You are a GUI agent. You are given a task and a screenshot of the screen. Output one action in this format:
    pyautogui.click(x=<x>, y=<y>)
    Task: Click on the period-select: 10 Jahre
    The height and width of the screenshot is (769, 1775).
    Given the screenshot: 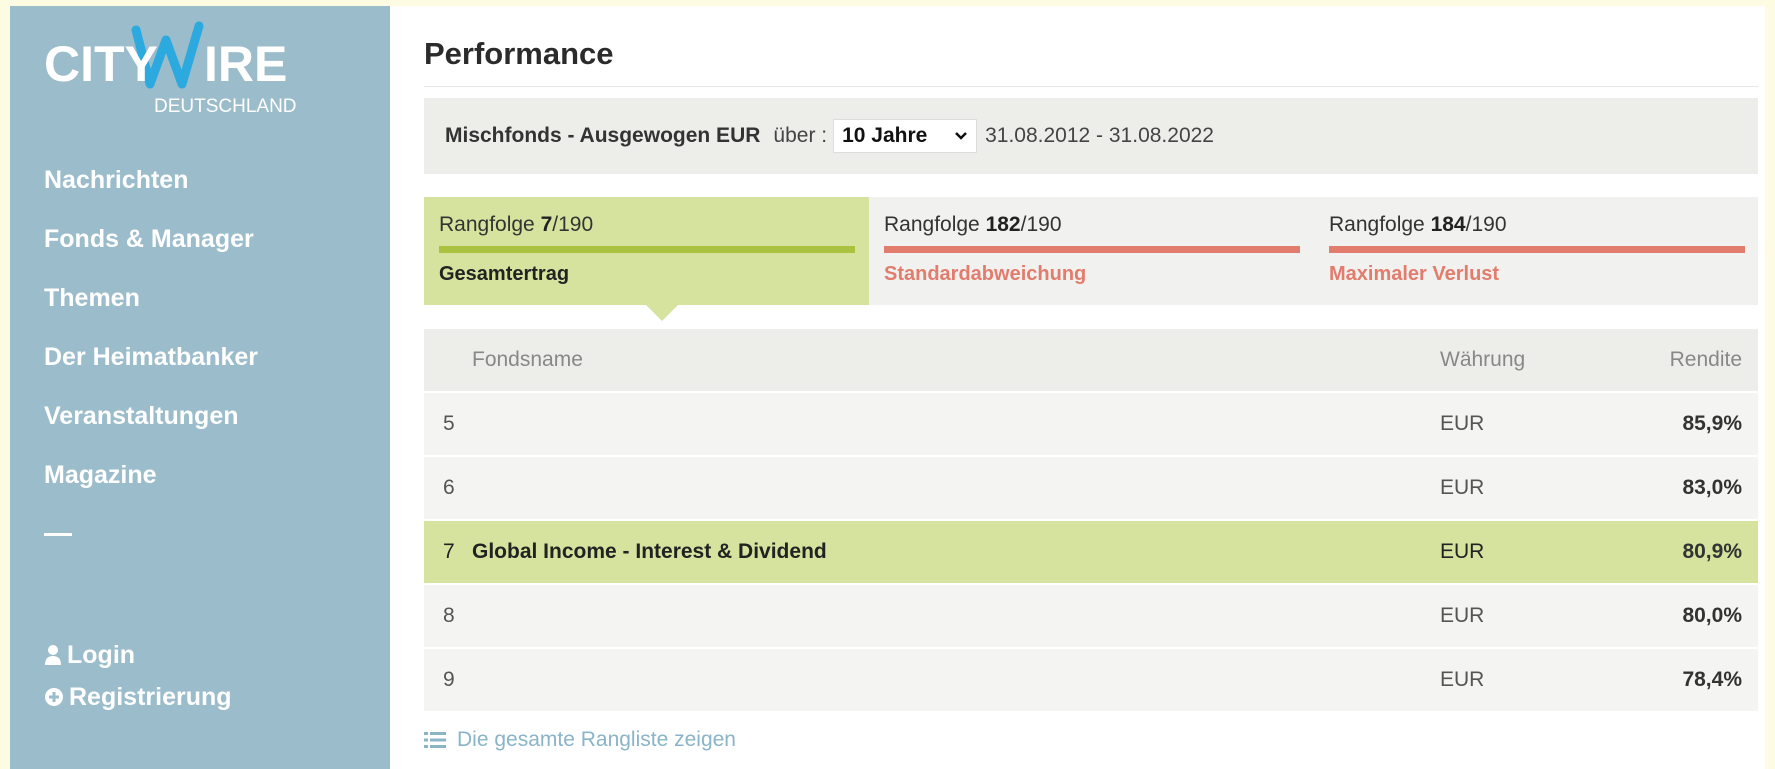 What is the action you would take?
    pyautogui.click(x=905, y=136)
    